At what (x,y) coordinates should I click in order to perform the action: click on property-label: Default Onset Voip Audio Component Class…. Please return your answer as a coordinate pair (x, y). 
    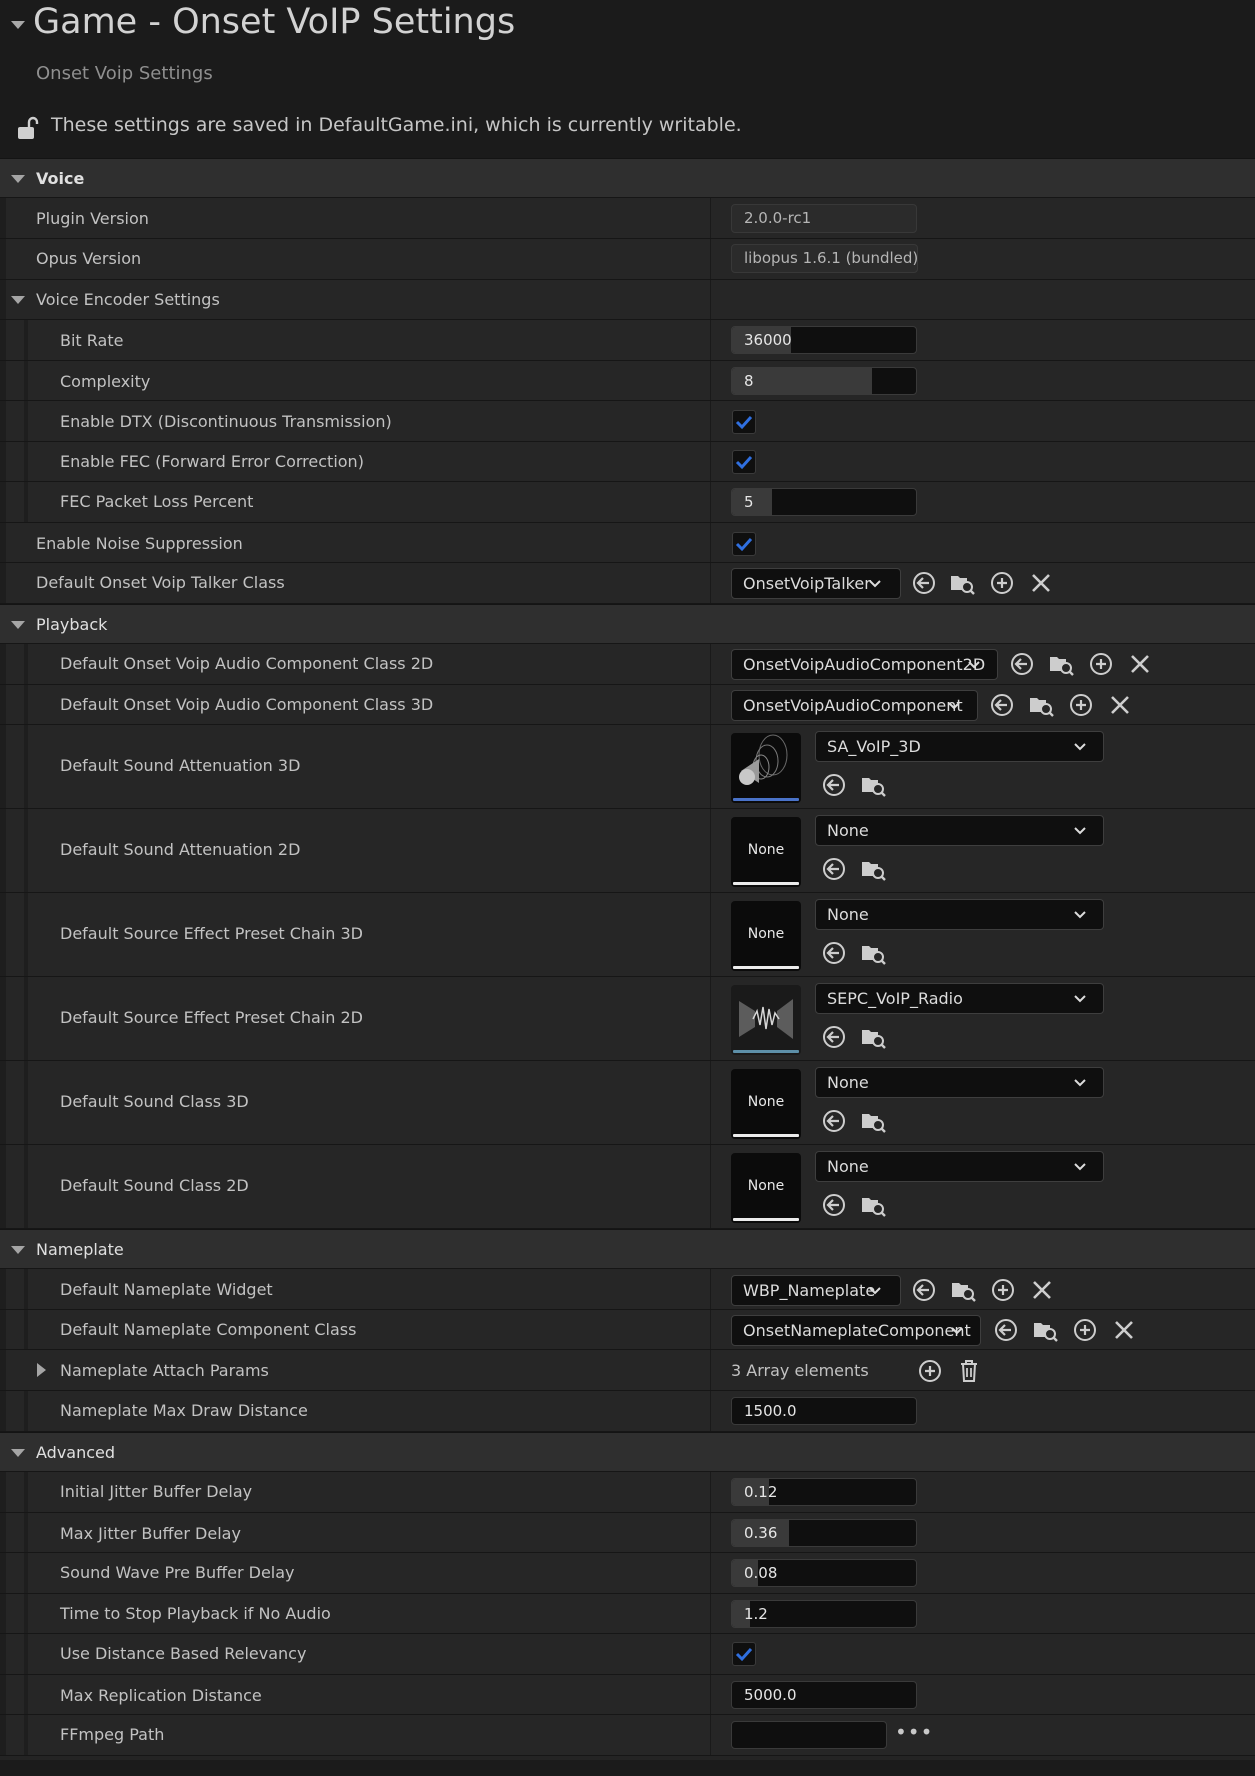
    Looking at the image, I should click on (247, 704).